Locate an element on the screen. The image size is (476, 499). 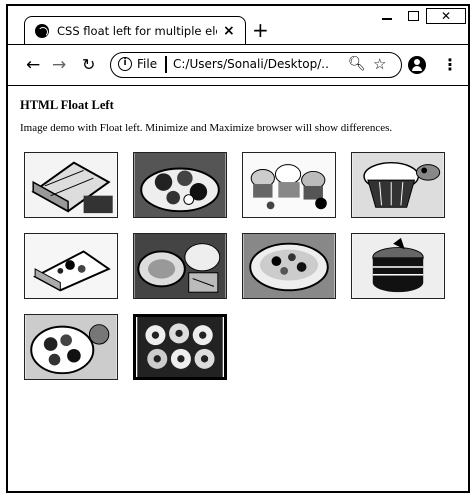
pie-table-picture is located at coordinates (180, 266).